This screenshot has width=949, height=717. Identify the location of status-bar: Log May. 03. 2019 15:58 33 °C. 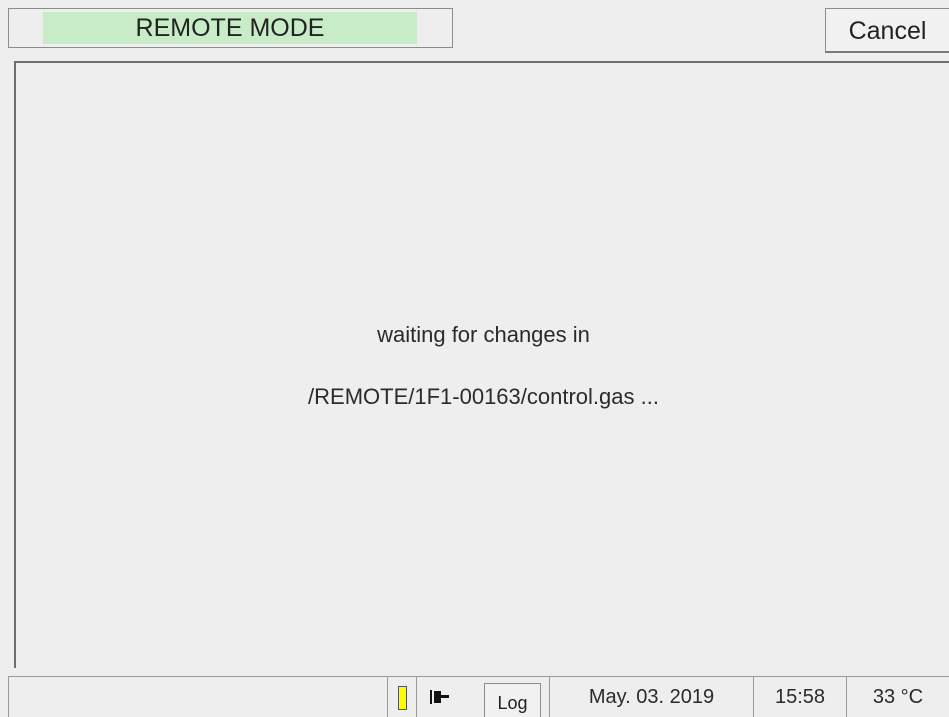
(478, 696).